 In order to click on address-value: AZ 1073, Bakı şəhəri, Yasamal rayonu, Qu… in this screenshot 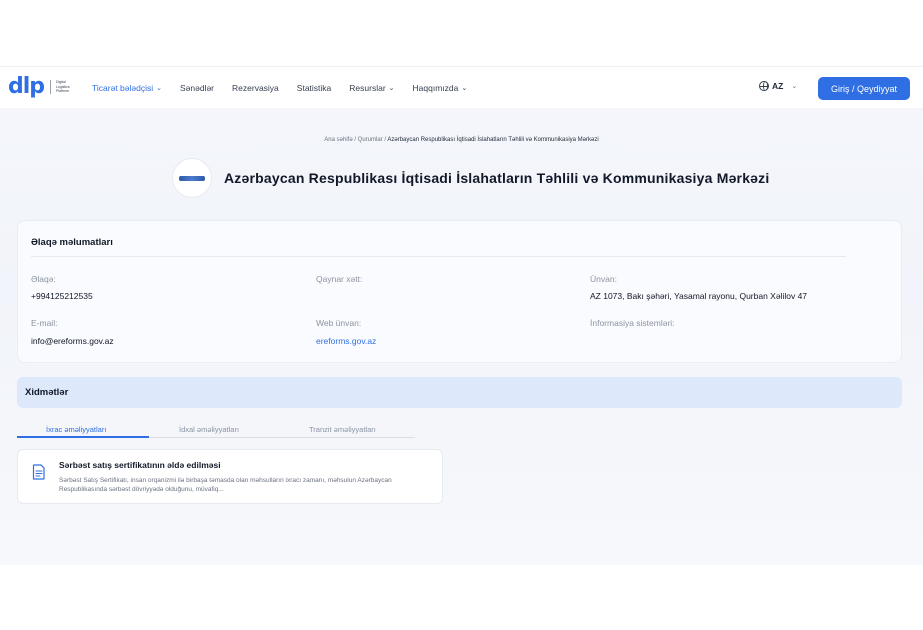, I will do `click(699, 296)`.